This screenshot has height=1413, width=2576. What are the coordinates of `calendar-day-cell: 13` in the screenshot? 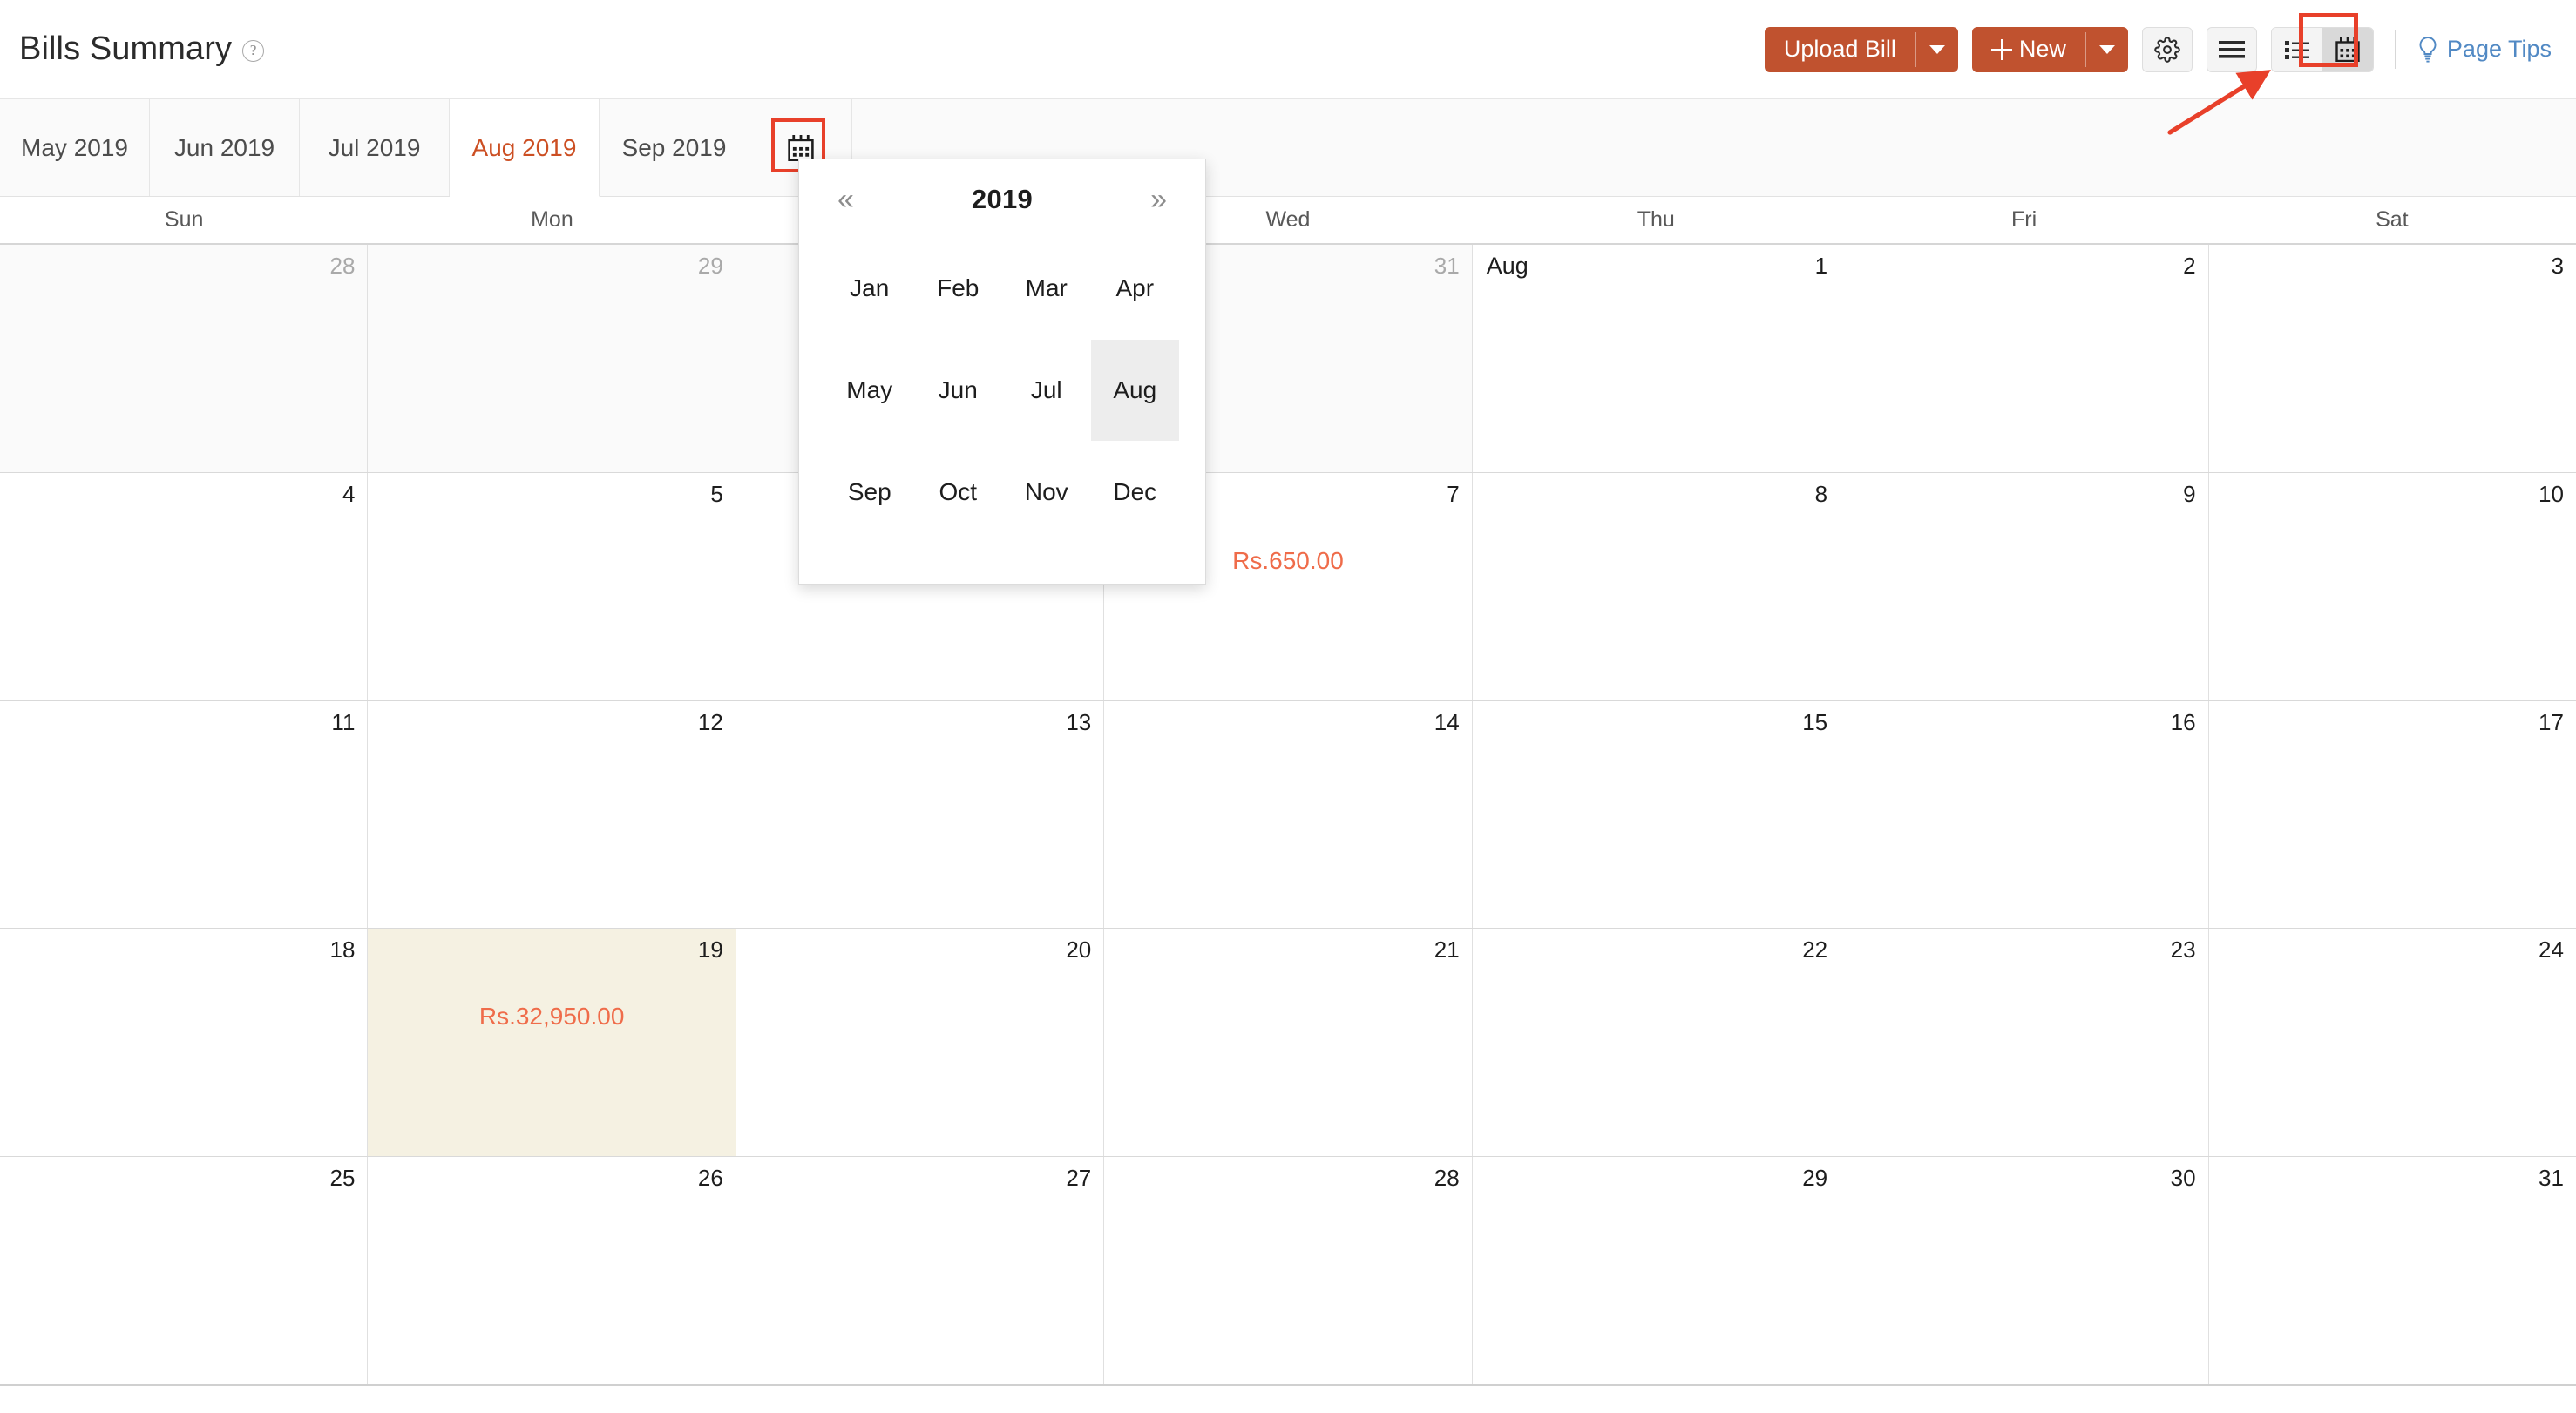 It's located at (921, 814).